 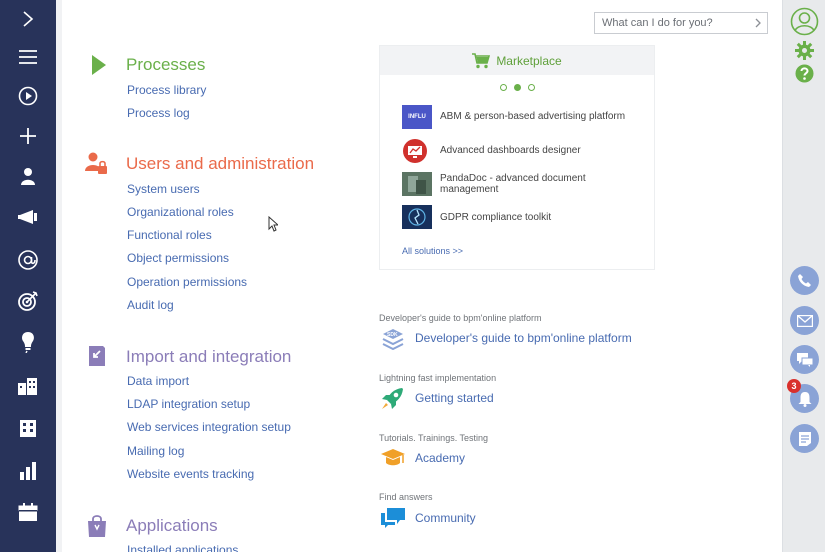 What do you see at coordinates (172, 525) in the screenshot?
I see `section-title-applications: Applications` at bounding box center [172, 525].